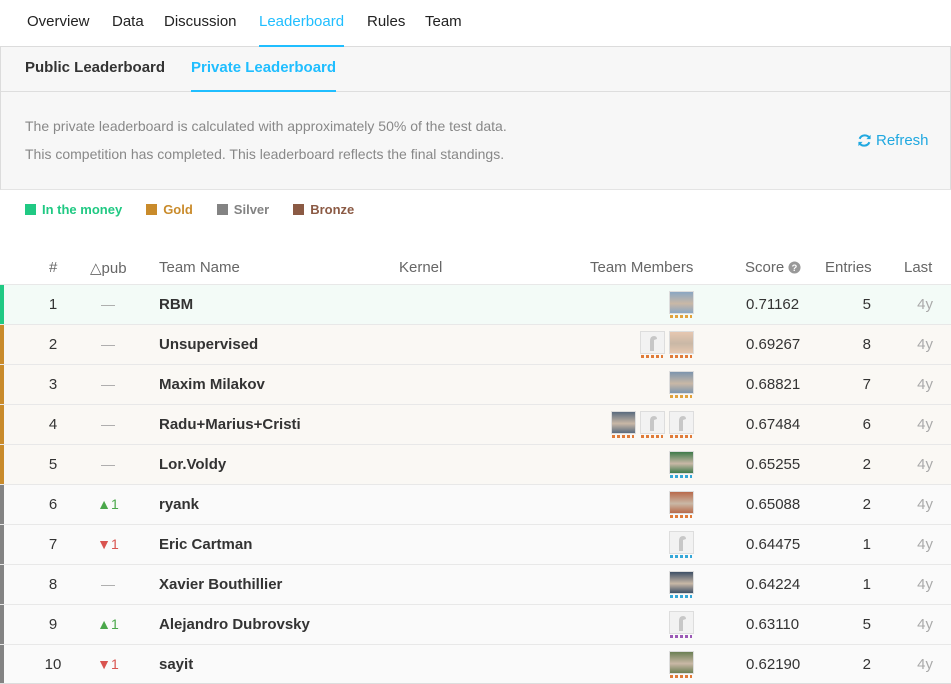 The width and height of the screenshot is (951, 684). Describe the element at coordinates (866, 544) in the screenshot. I see `entries-cell: 1` at that location.